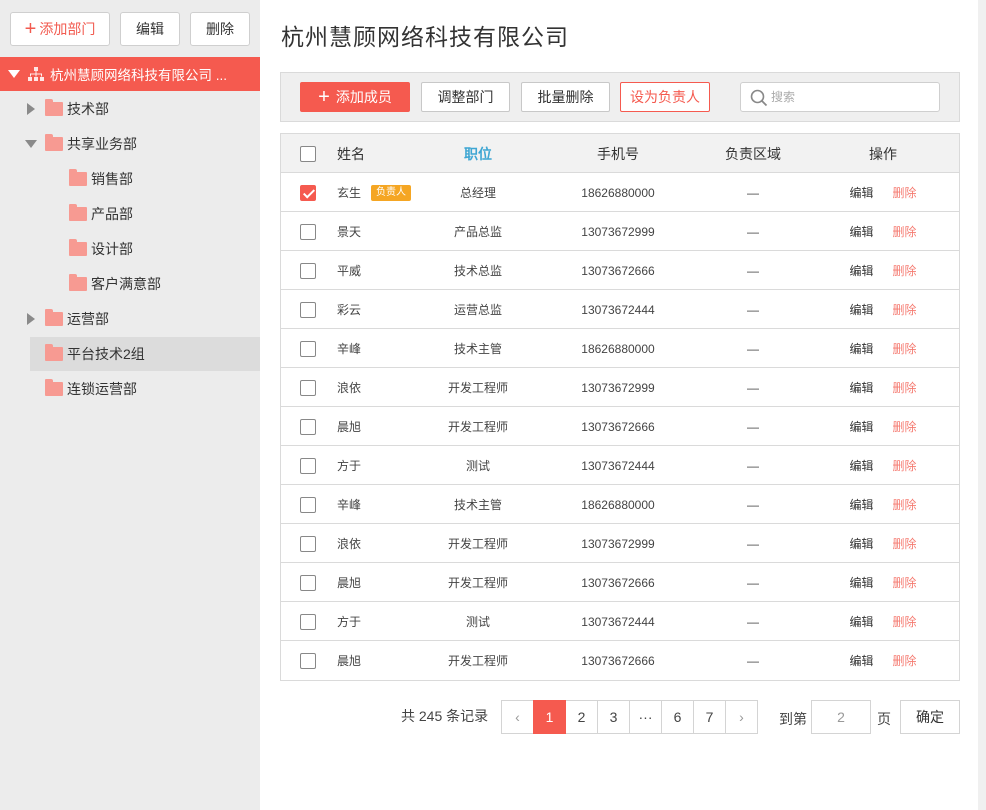  Describe the element at coordinates (349, 505) in the screenshot. I see `member-name: 辛峰` at that location.